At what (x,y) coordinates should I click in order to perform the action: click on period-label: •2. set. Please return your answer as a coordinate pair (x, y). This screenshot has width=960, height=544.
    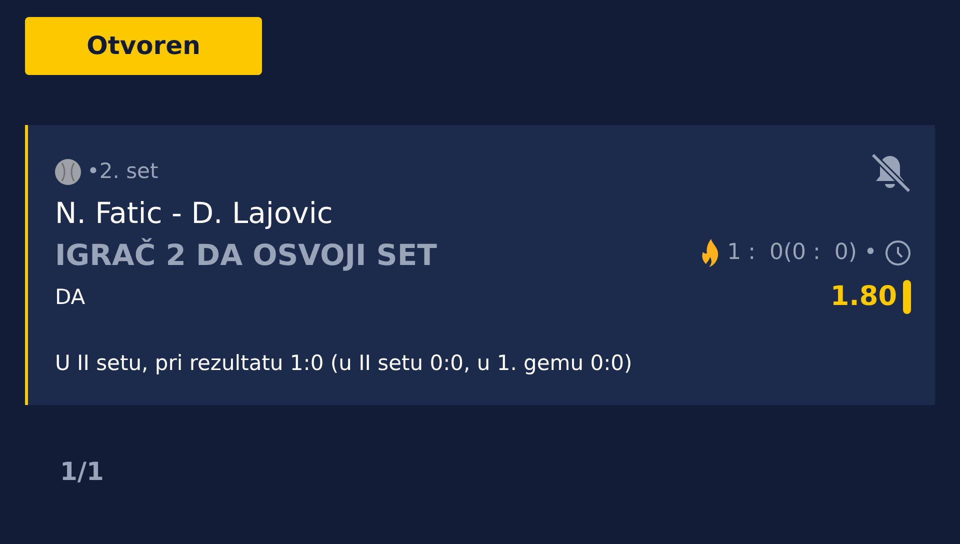
    Looking at the image, I should click on (122, 172).